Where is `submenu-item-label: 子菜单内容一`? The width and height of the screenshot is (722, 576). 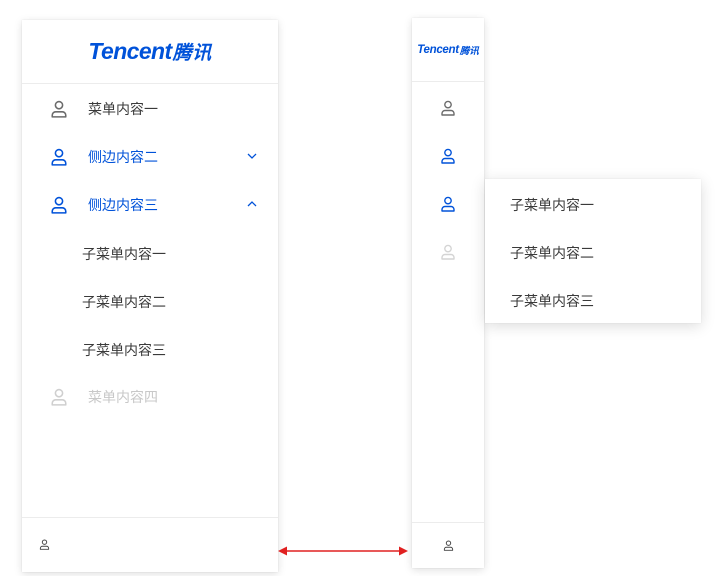 submenu-item-label: 子菜单内容一 is located at coordinates (124, 254).